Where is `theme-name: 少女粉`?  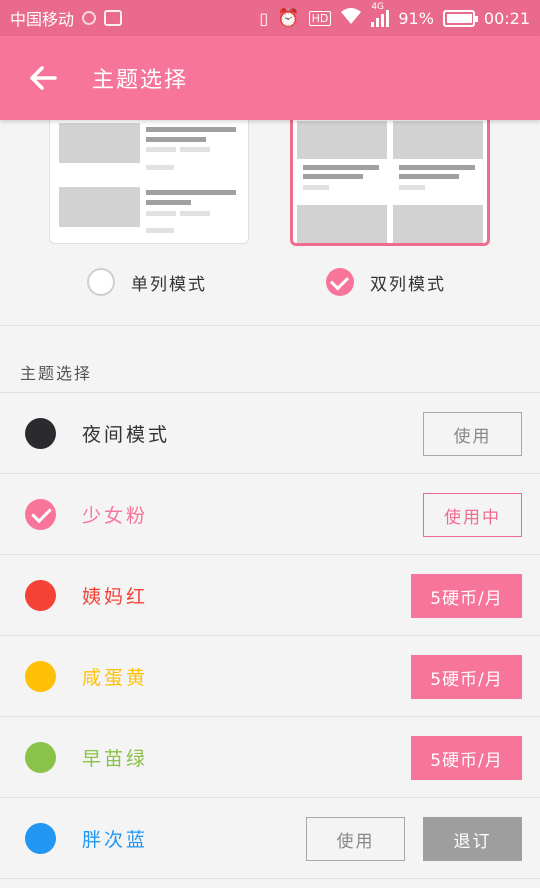
theme-name: 少女粉 is located at coordinates (115, 515).